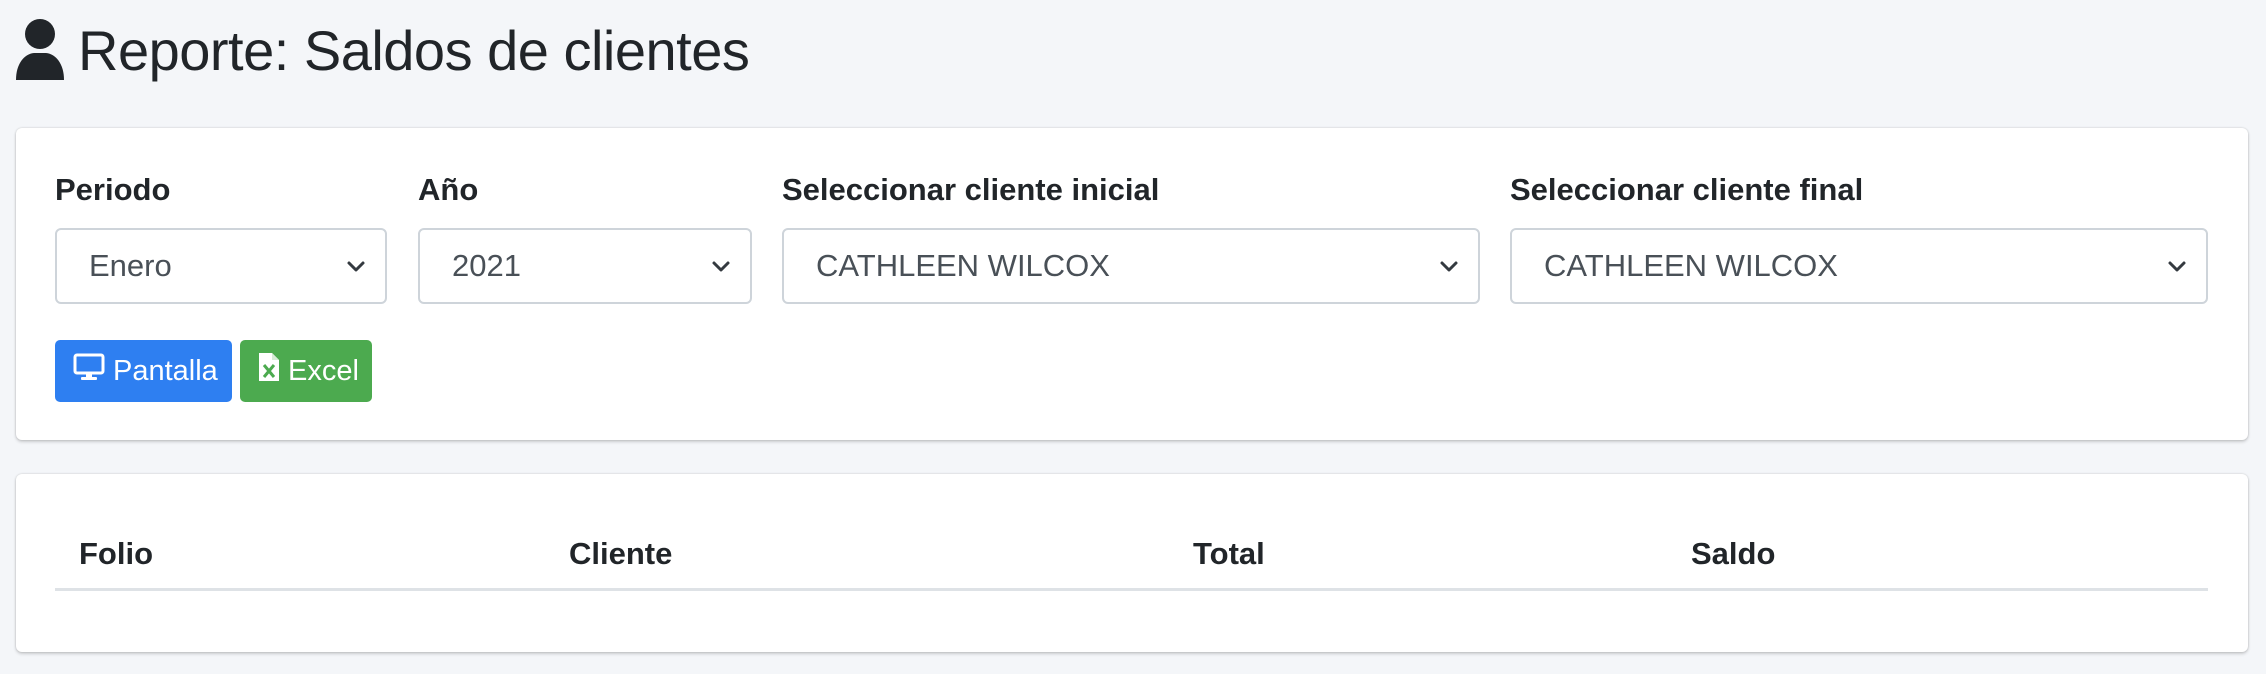 The width and height of the screenshot is (2266, 674). I want to click on cliente-inicial-select: CATHLEEN WILCOX, so click(1131, 266).